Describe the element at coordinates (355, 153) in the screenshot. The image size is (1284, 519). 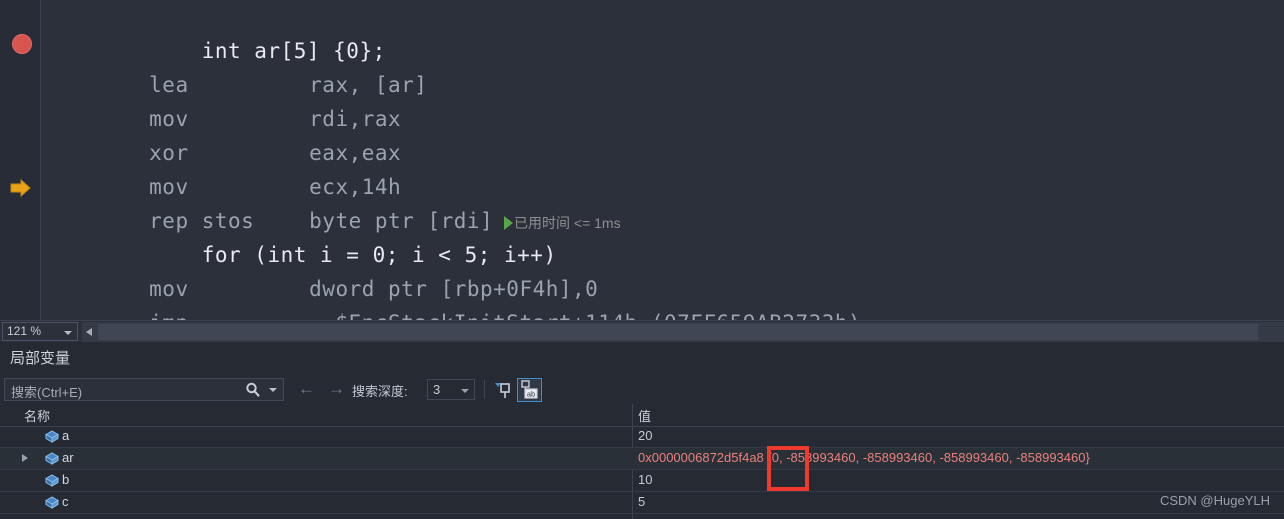
I see `asm-operands: eax,eax` at that location.